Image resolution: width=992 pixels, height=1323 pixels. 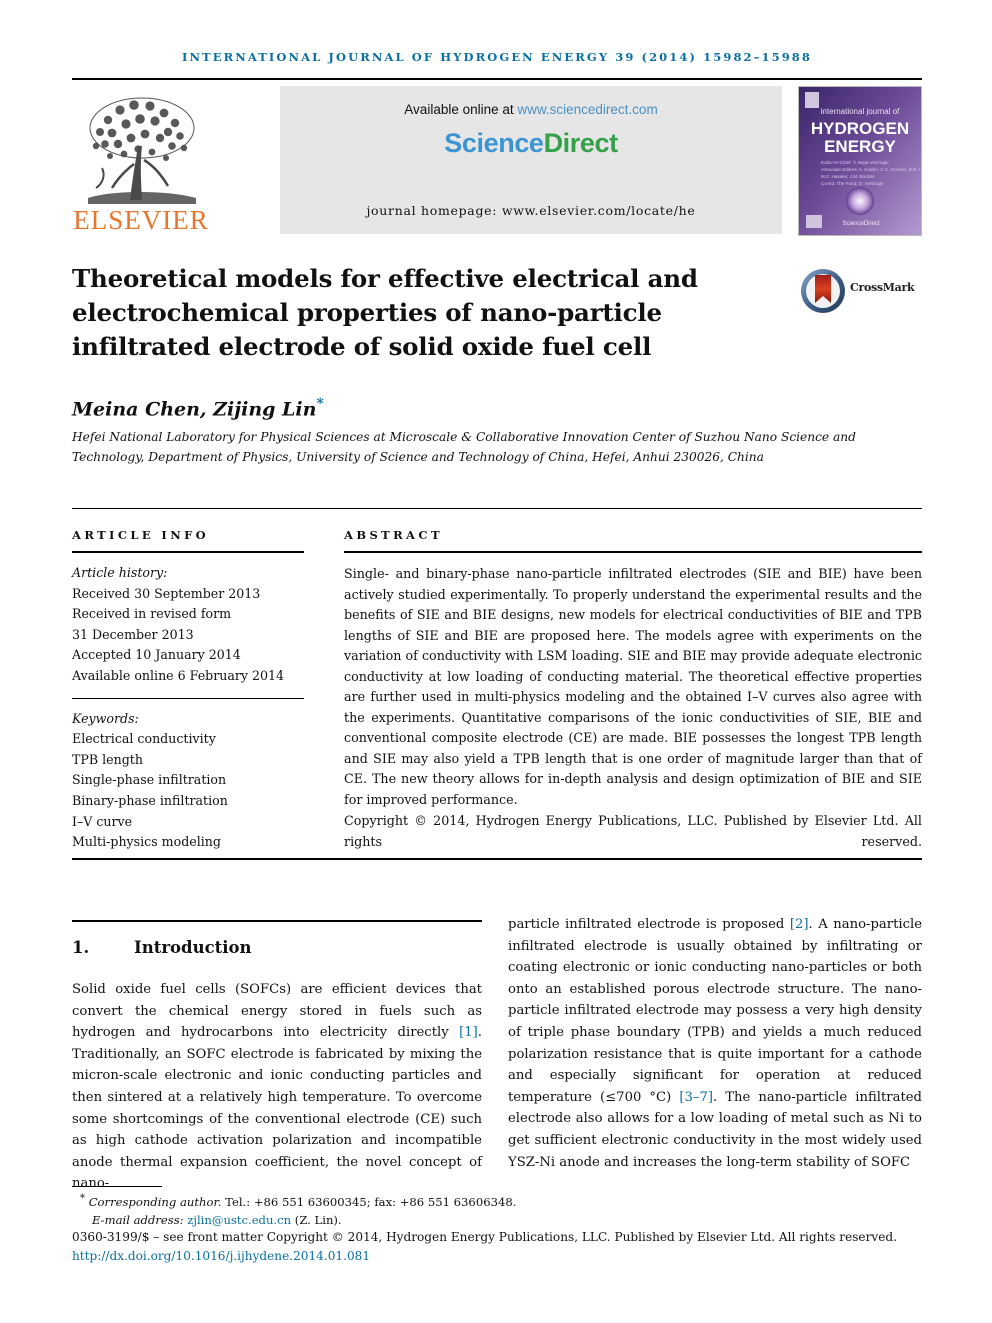 I want to click on info-section-bottom-rule, so click(x=497, y=859).